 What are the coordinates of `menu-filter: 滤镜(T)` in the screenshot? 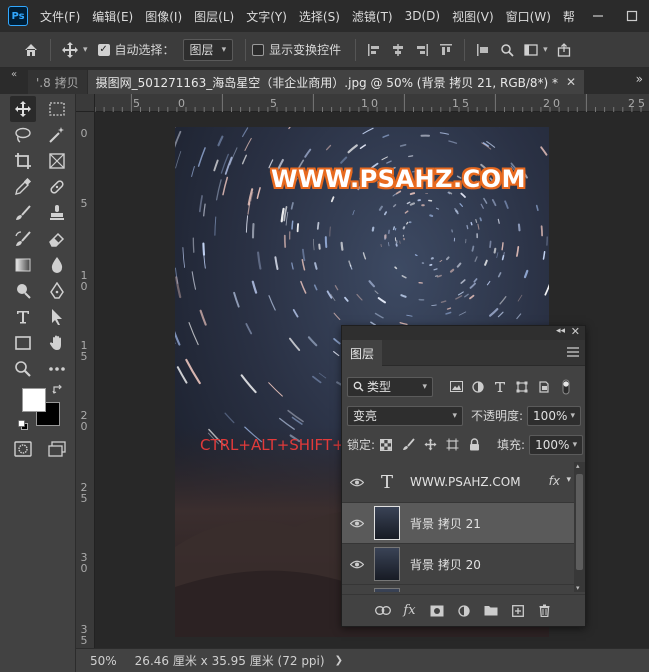 It's located at (372, 16).